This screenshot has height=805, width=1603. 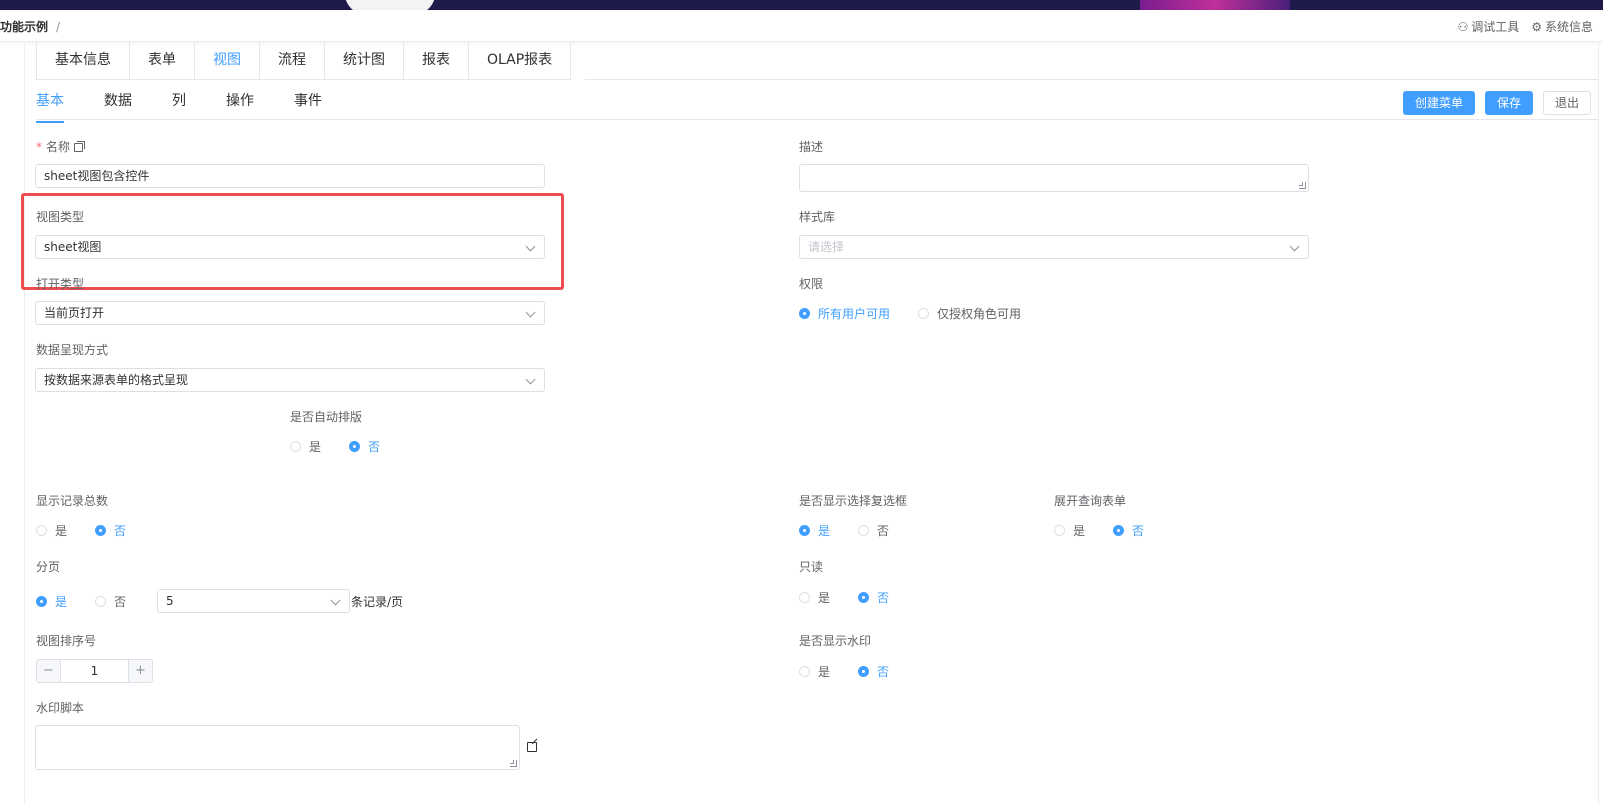 What do you see at coordinates (1069, 530) in the screenshot?
I see `expand-query-yes-radio: 是` at bounding box center [1069, 530].